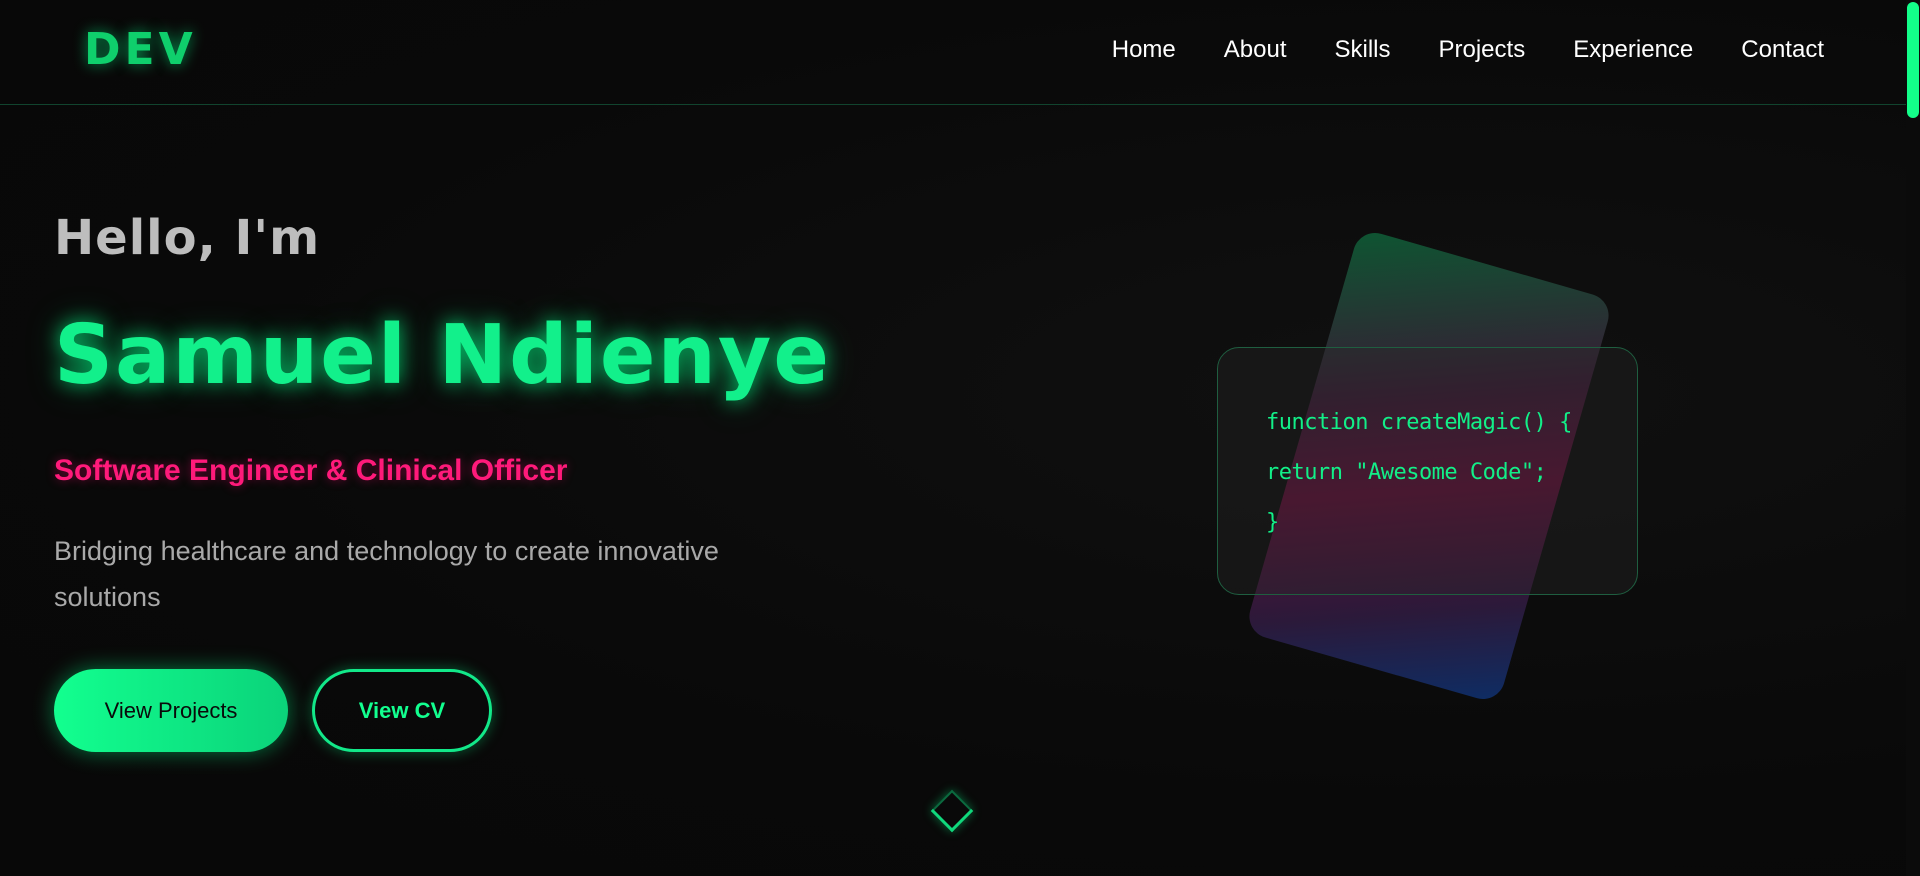  What do you see at coordinates (187, 238) in the screenshot?
I see `hero-greeting: Hello, I'm` at bounding box center [187, 238].